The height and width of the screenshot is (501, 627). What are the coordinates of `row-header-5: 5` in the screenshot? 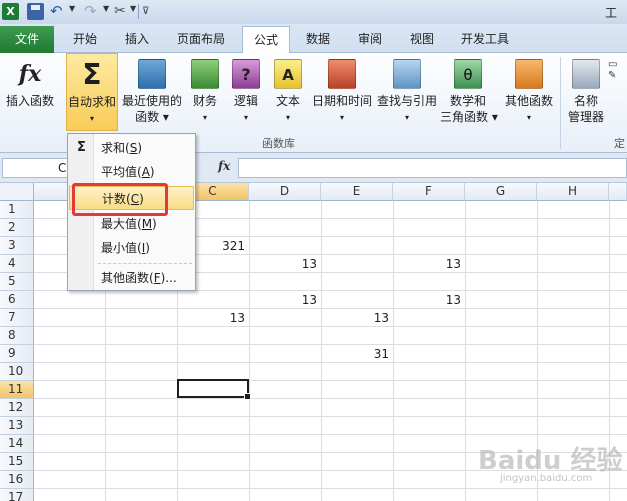 It's located at (17, 282).